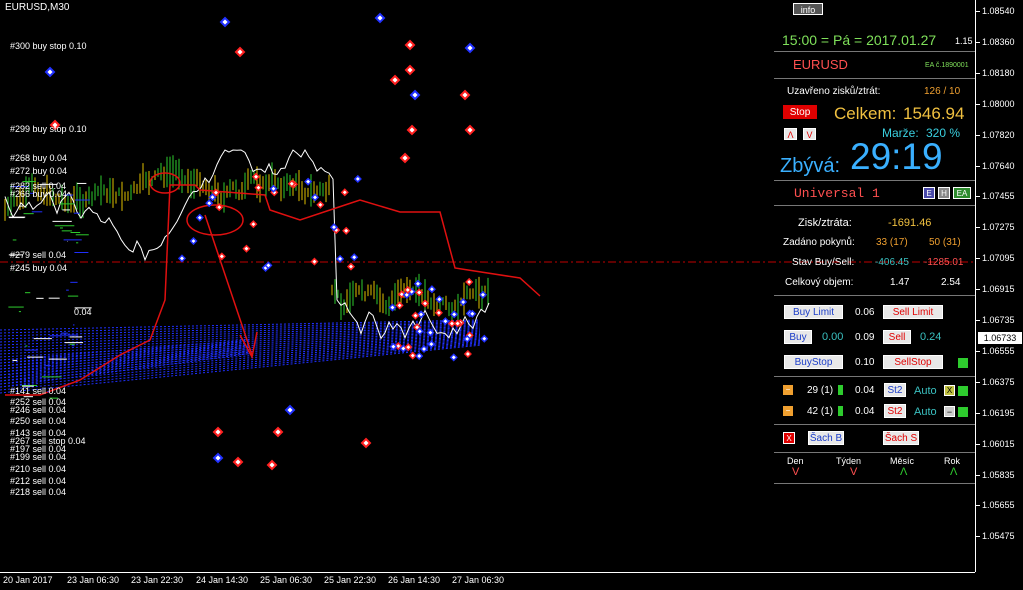  Describe the element at coordinates (998, 196) in the screenshot. I see `price-tick: 1.07455` at that location.